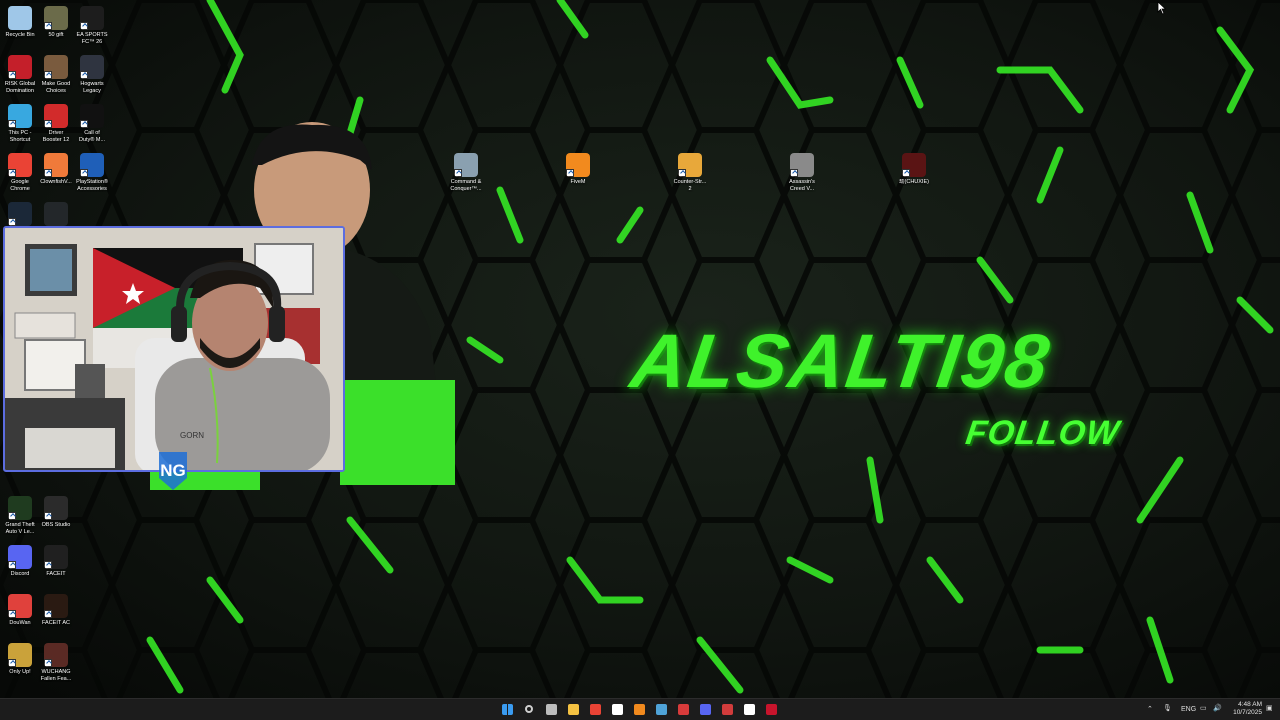 The height and width of the screenshot is (720, 1280). I want to click on ng-logo-text: NG, so click(173, 470).